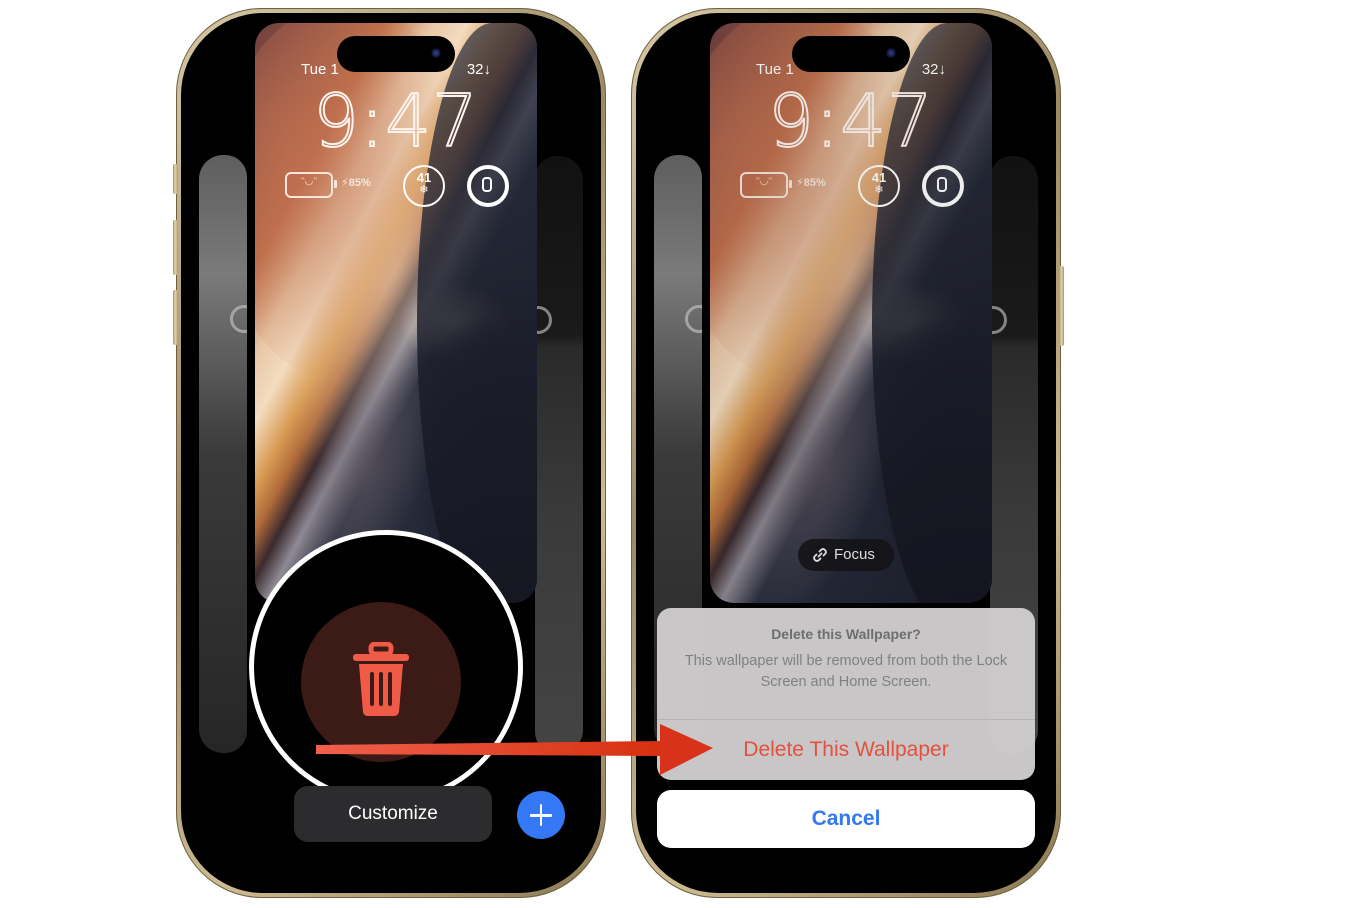 The height and width of the screenshot is (908, 1358). What do you see at coordinates (223, 454) in the screenshot?
I see `previous-wallpaper-card` at bounding box center [223, 454].